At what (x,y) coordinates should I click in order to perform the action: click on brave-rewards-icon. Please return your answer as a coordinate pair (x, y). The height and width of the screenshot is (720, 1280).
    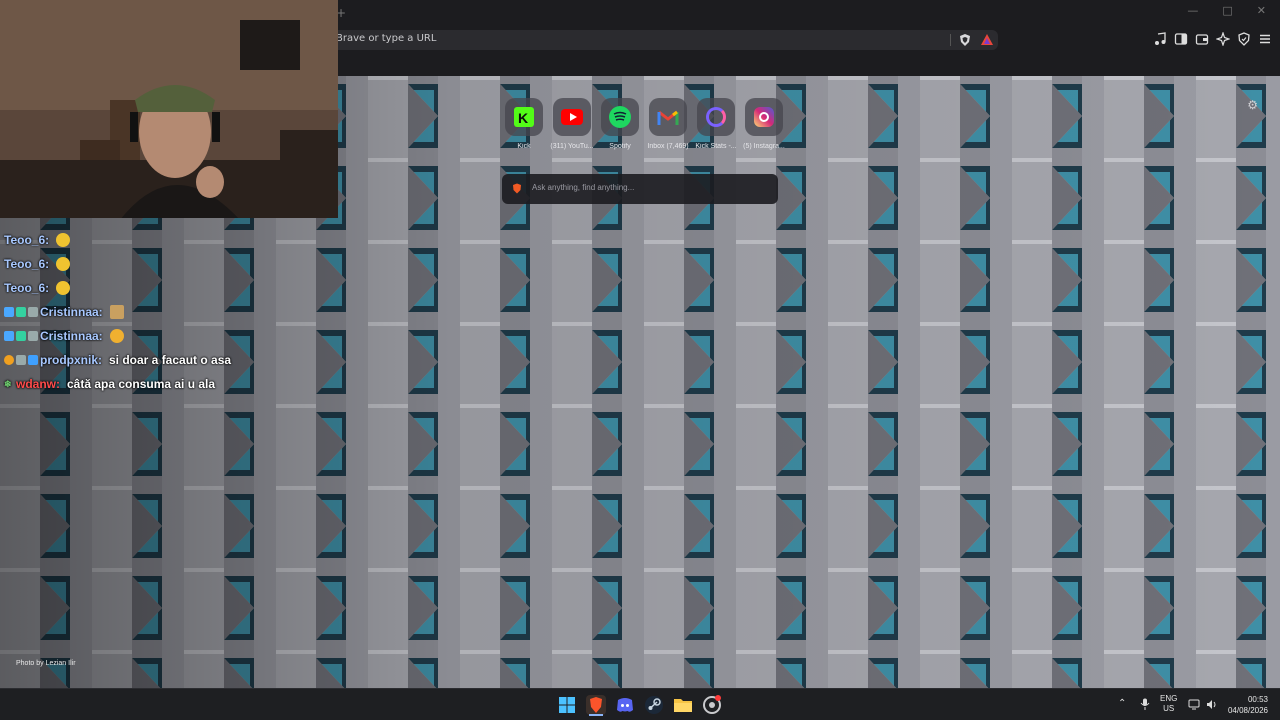
    Looking at the image, I should click on (987, 40).